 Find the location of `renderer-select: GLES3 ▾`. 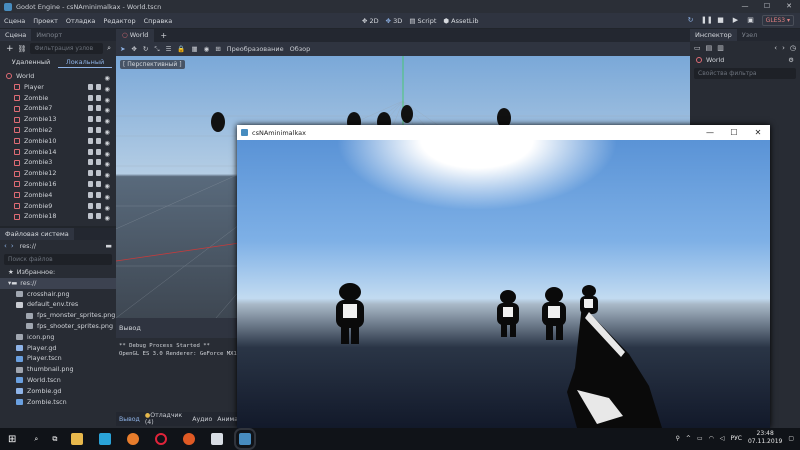

renderer-select: GLES3 ▾ is located at coordinates (777, 20).